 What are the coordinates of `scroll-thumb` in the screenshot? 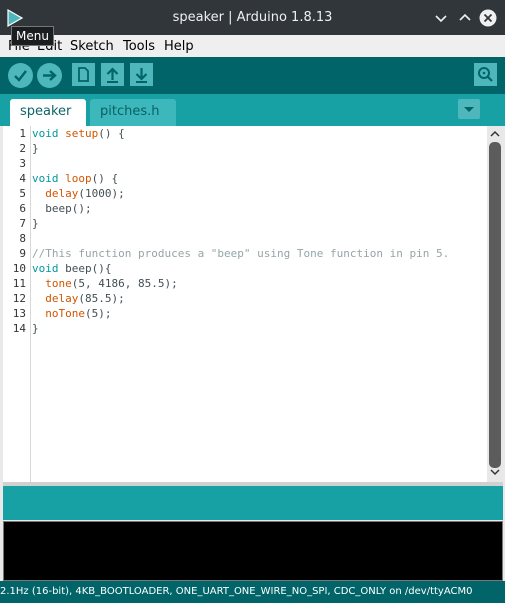 It's located at (495, 305).